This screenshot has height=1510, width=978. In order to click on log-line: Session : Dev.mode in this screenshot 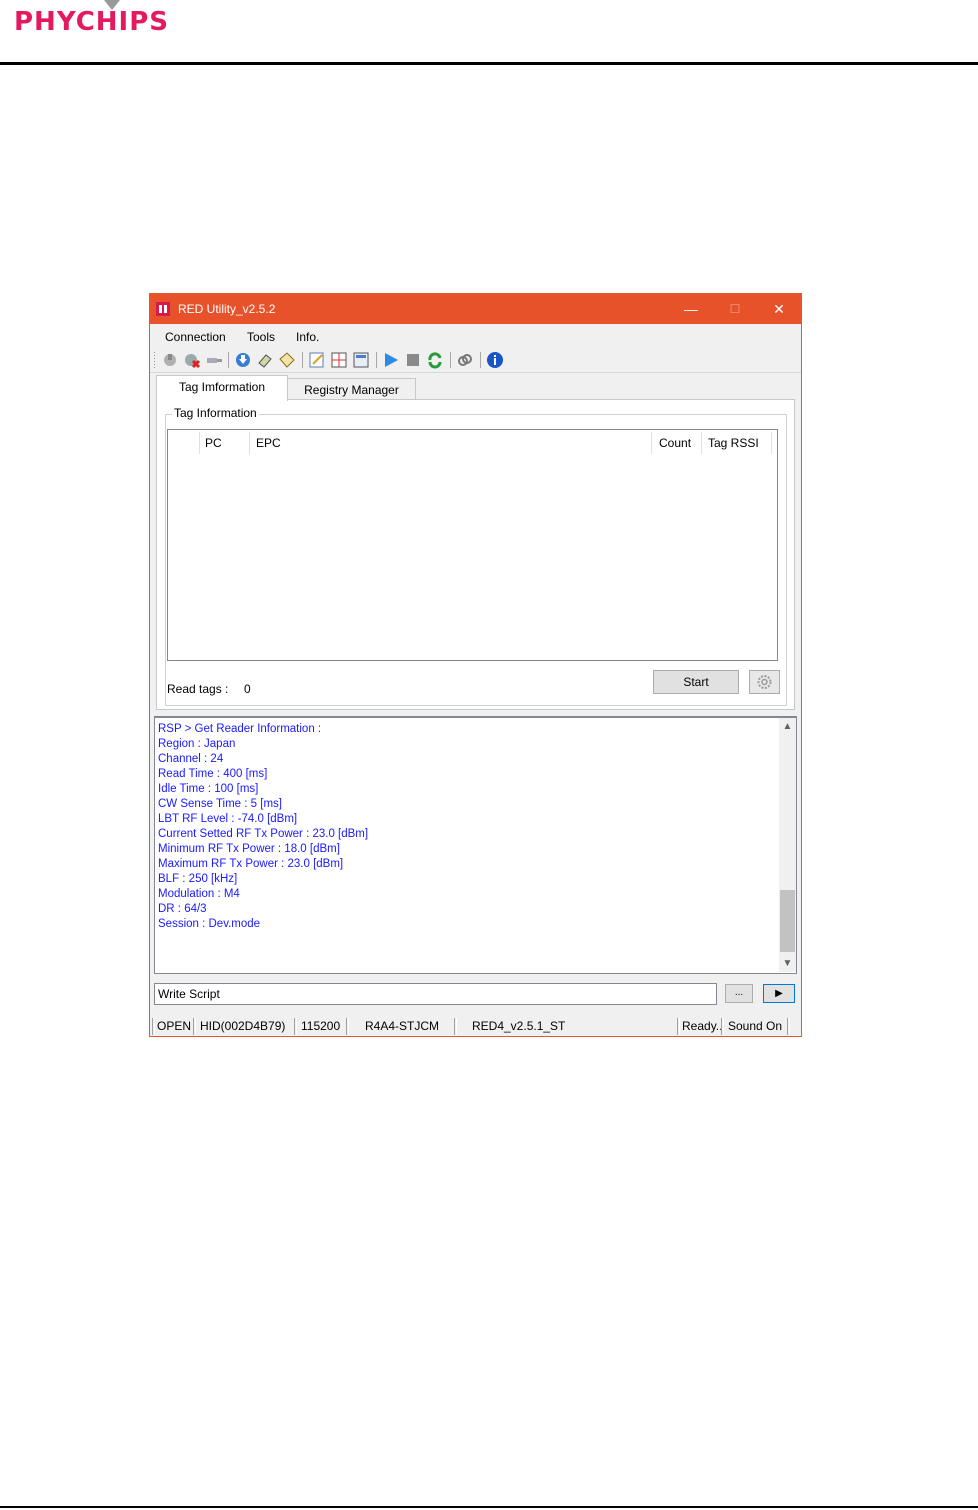, I will do `click(209, 924)`.